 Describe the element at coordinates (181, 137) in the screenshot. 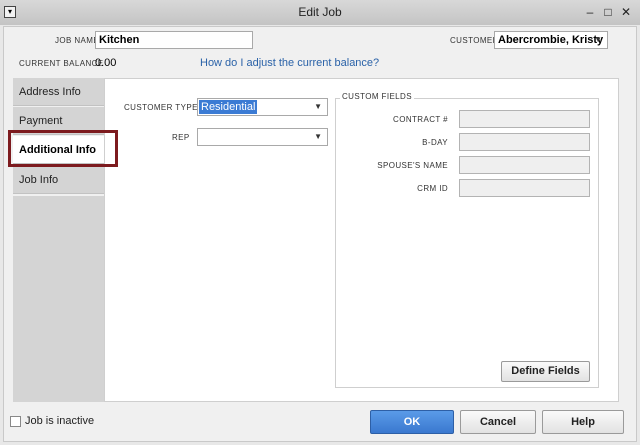

I see `rep-label: REP` at that location.